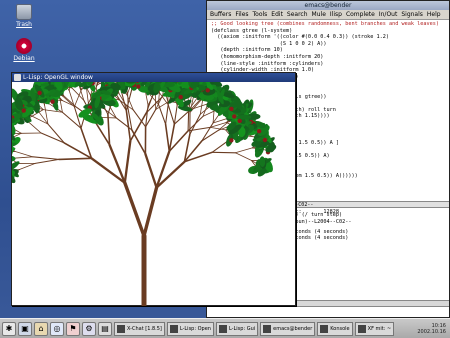  What do you see at coordinates (269, 43) in the screenshot?
I see `code-line: (S 1 0 0 2) A))` at bounding box center [269, 43].